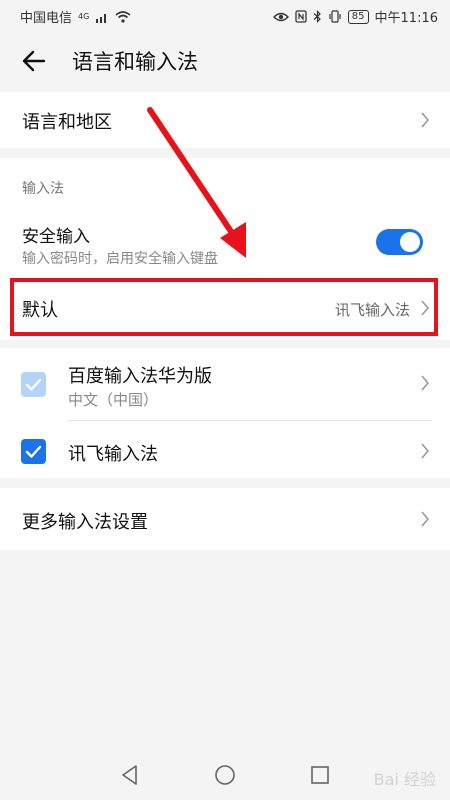  I want to click on annotation-highlight-box, so click(224, 307).